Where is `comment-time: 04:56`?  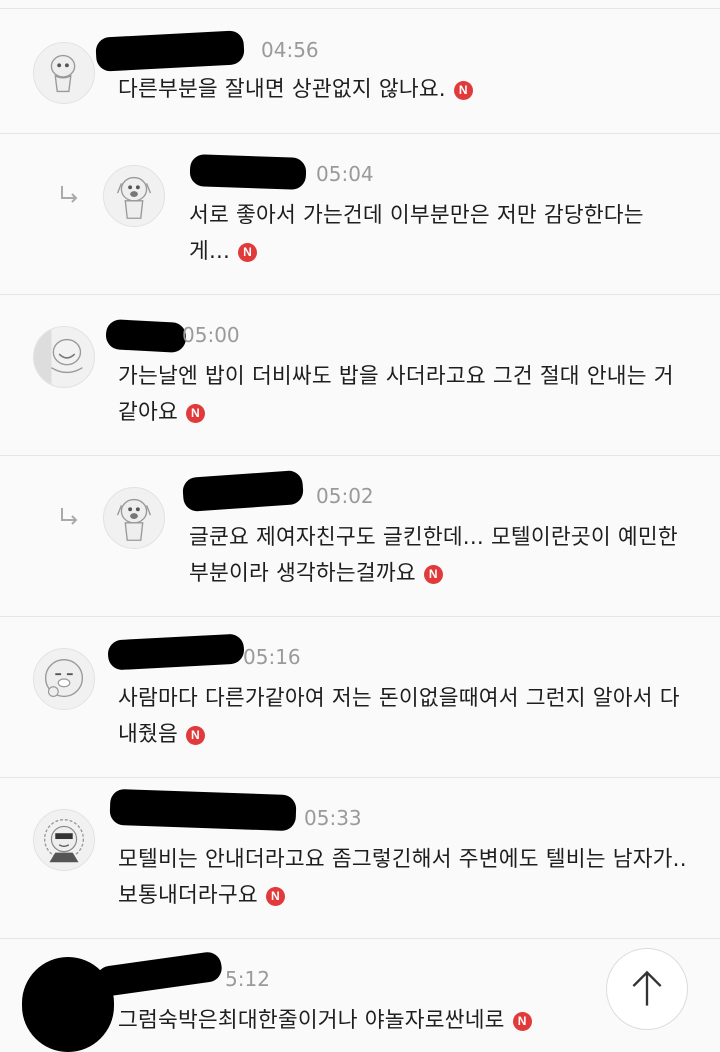
comment-time: 04:56 is located at coordinates (290, 50).